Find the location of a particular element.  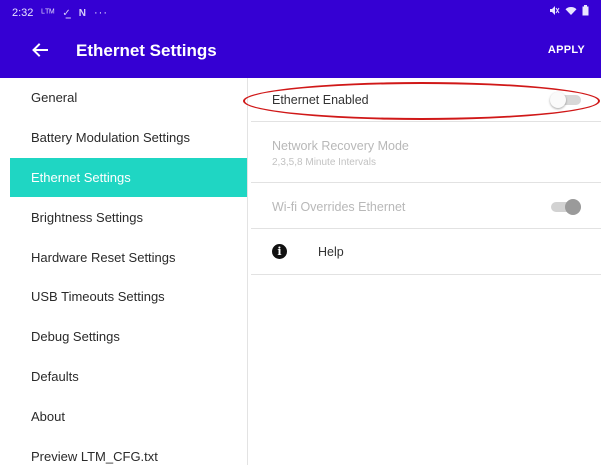

help-label: Help is located at coordinates (331, 252).